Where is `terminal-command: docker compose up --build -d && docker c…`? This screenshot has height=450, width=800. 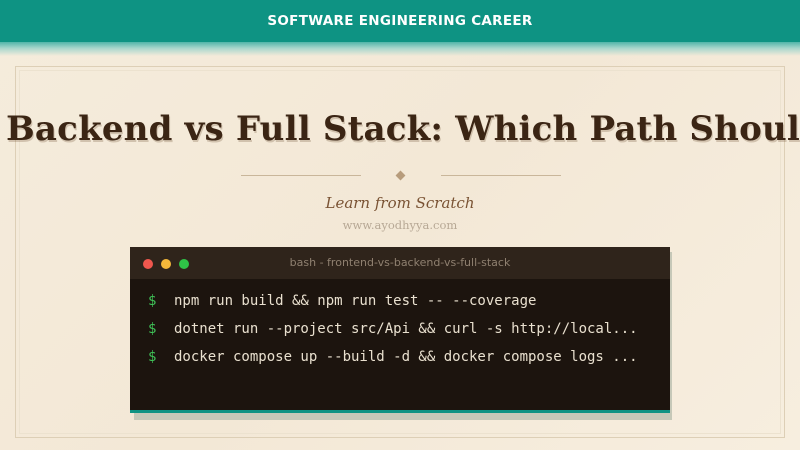
terminal-command: docker compose up --build -d && docker c… is located at coordinates (406, 357).